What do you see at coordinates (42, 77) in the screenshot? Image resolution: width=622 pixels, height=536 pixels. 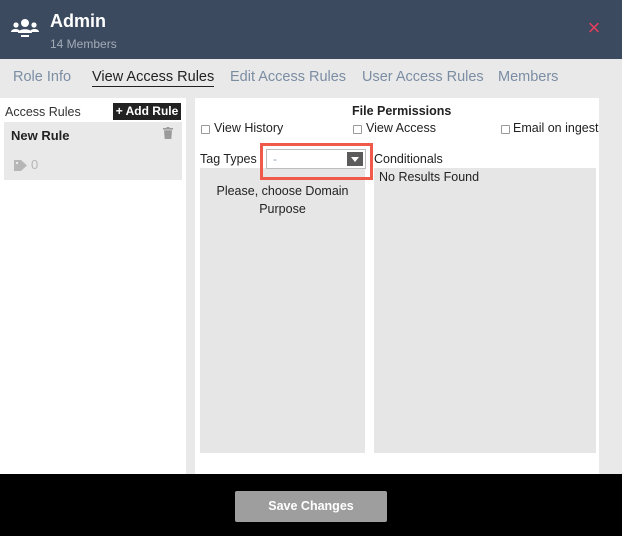 I see `tab-role-info: Role Info` at bounding box center [42, 77].